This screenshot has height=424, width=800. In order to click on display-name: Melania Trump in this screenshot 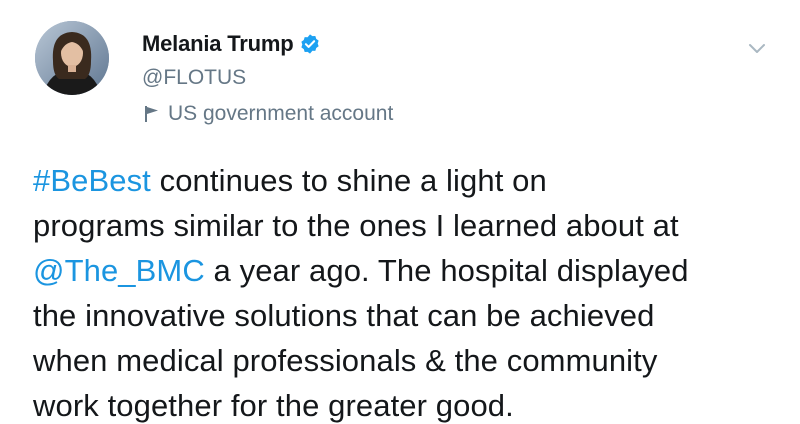, I will do `click(218, 44)`.